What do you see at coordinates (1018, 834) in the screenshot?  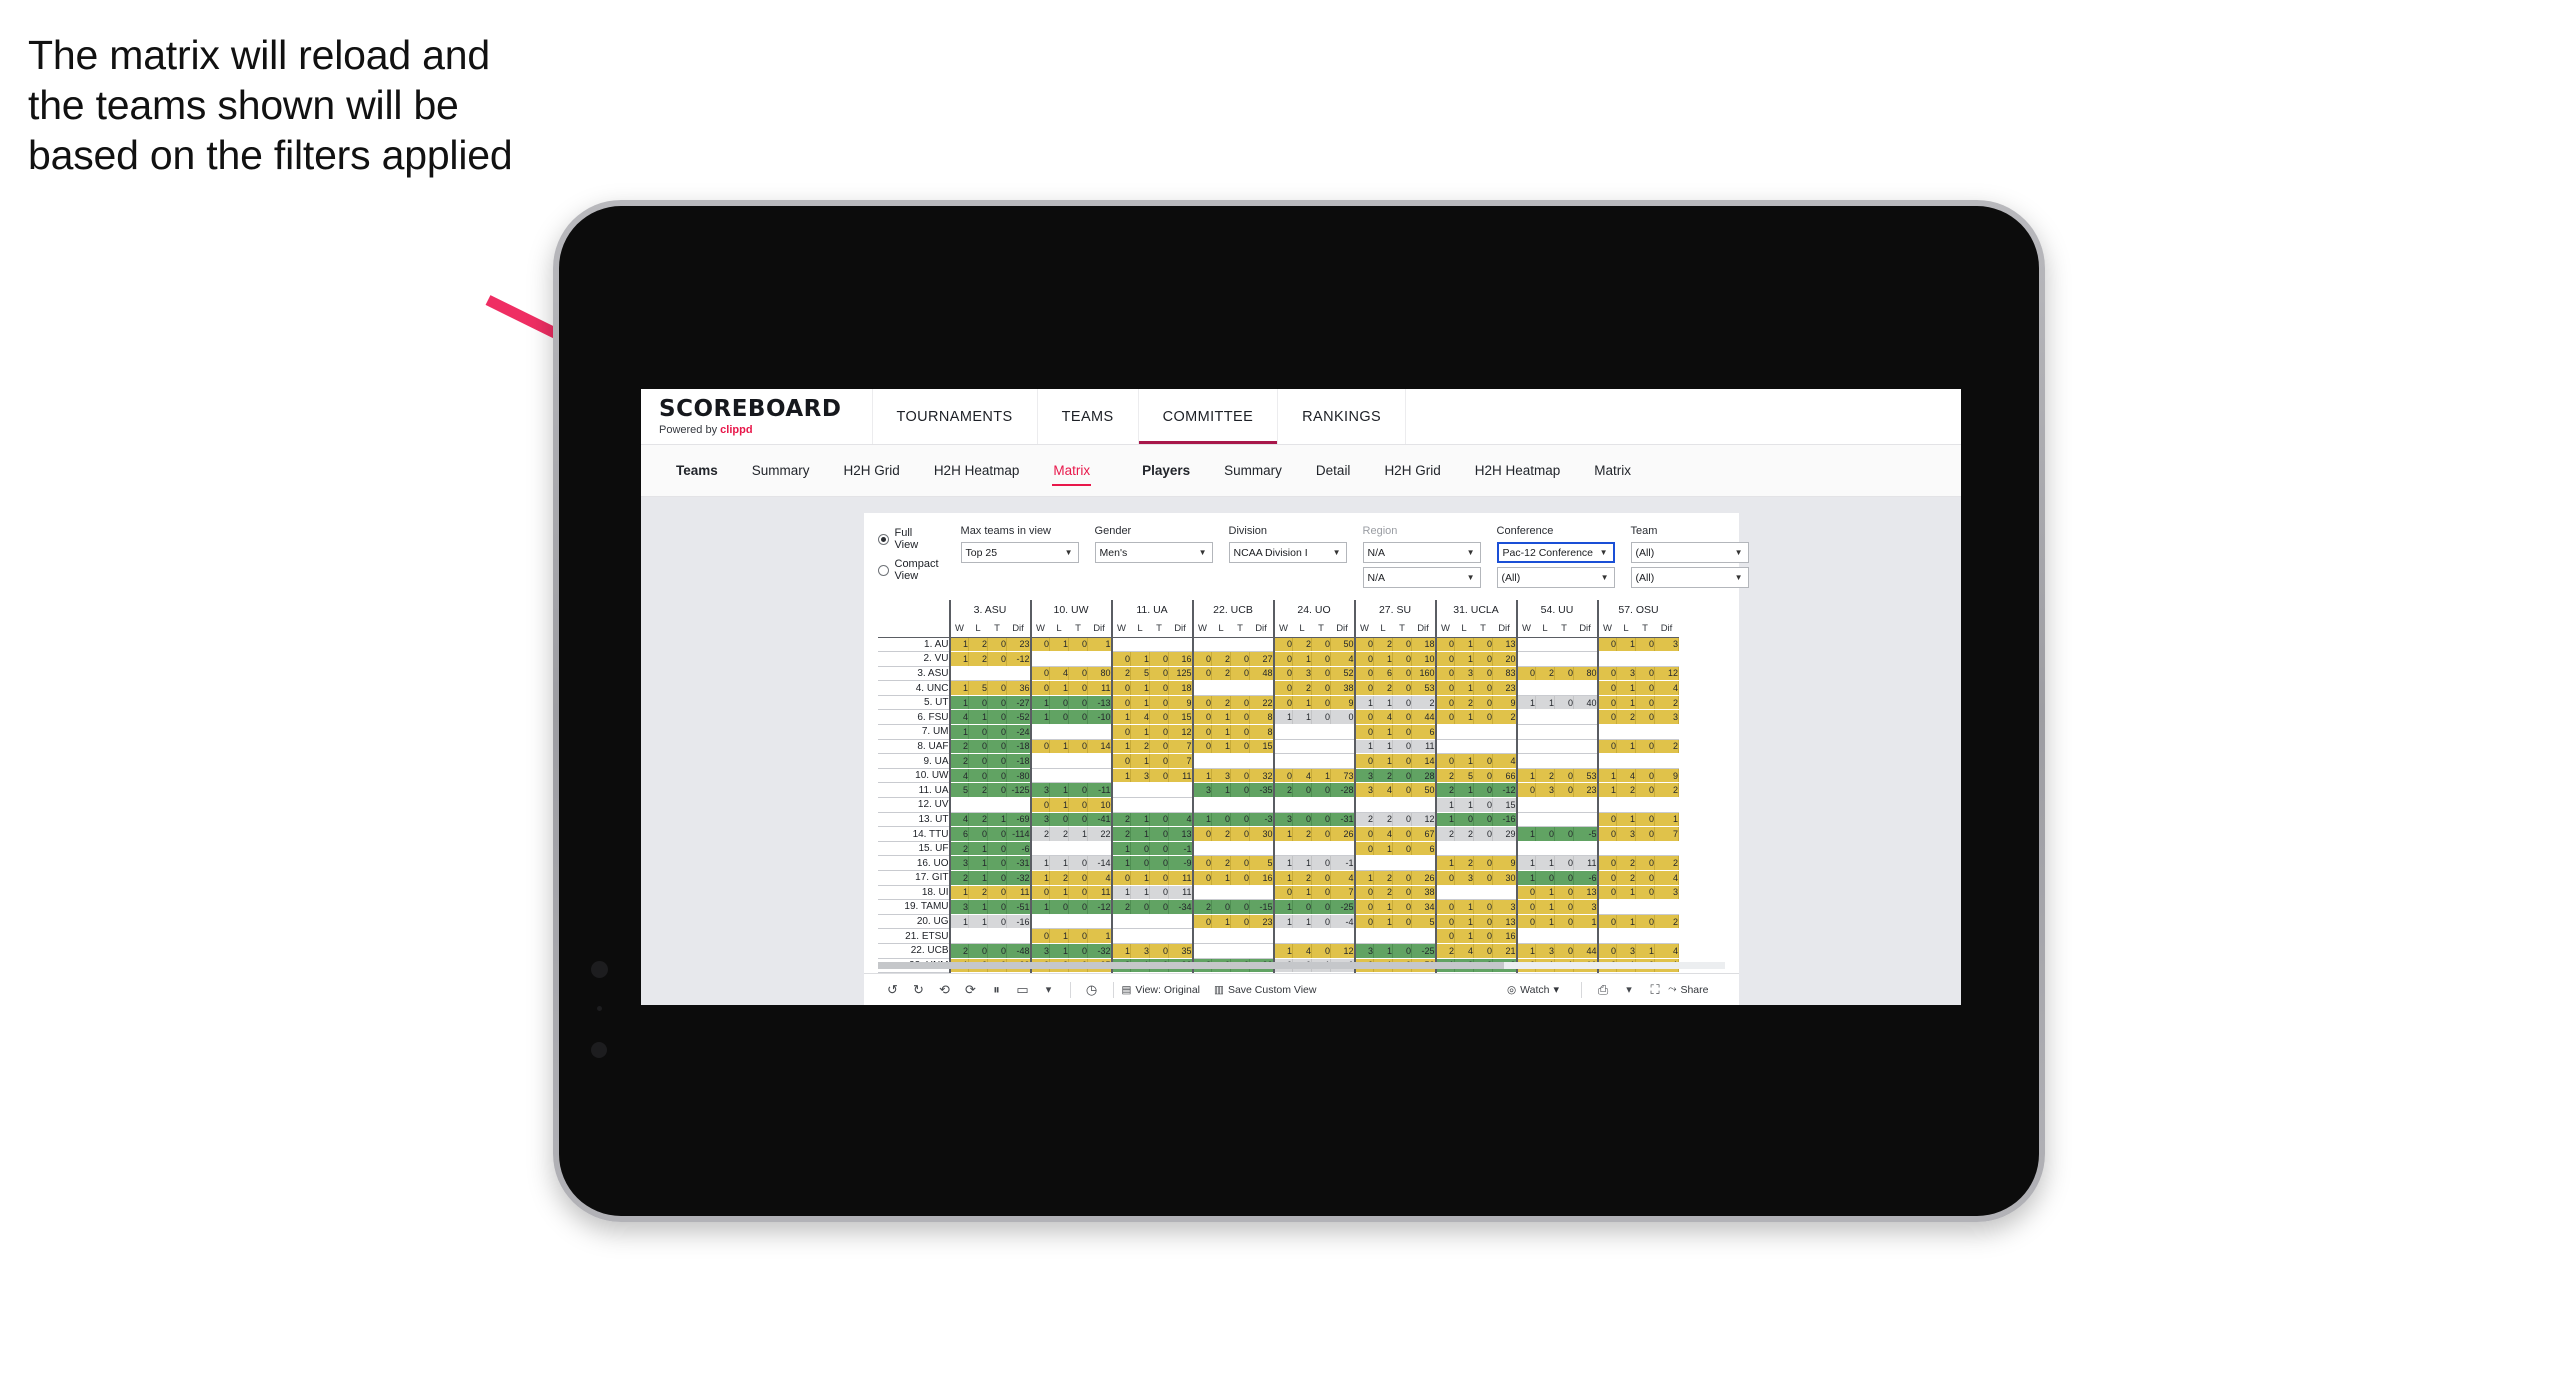 I see `matrix-data-cell: -114` at bounding box center [1018, 834].